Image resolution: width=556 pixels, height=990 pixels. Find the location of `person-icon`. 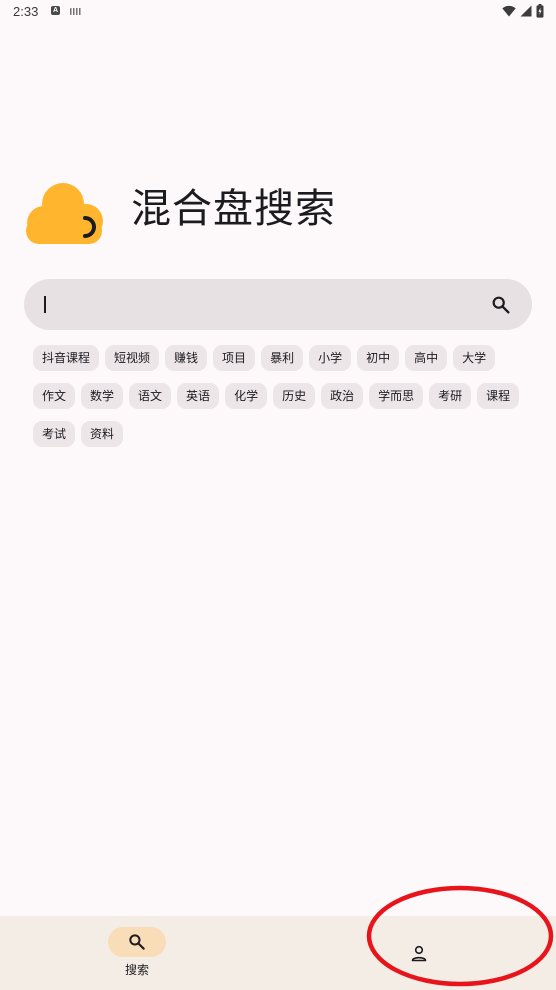

person-icon is located at coordinates (419, 953).